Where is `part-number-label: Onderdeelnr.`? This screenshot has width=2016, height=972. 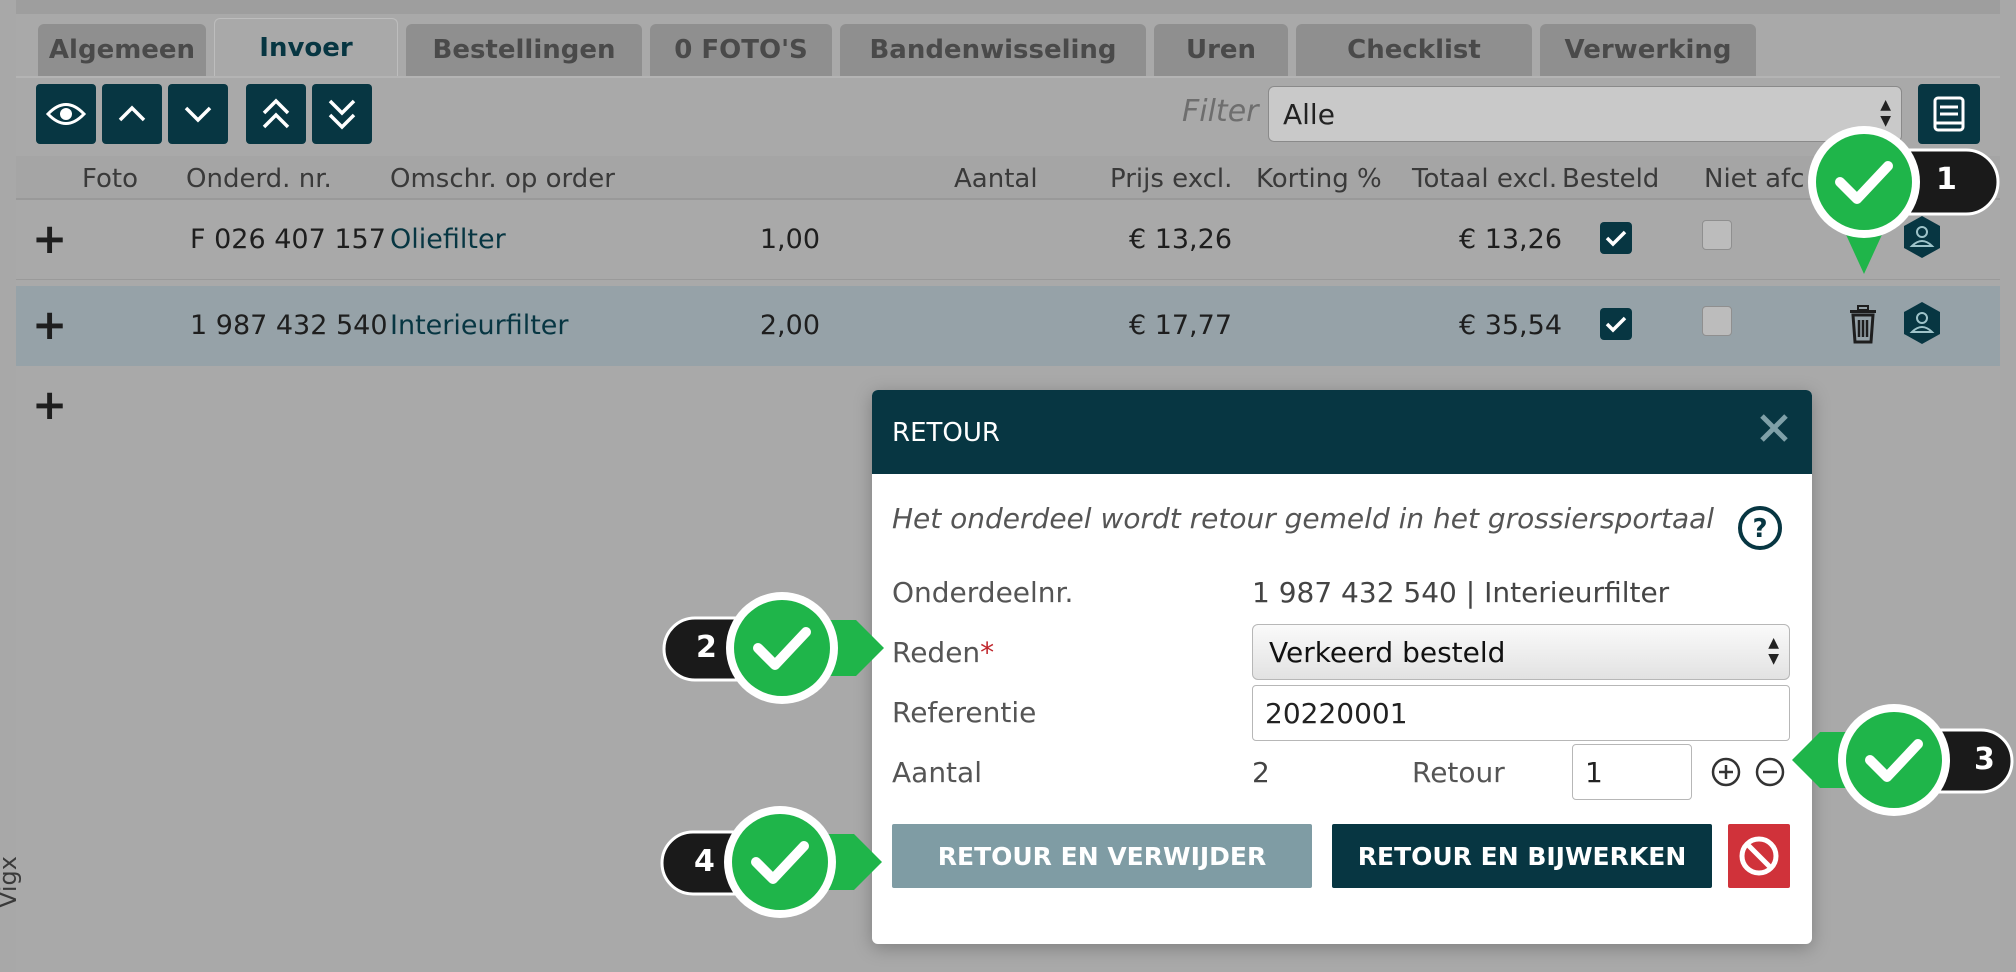
part-number-label: Onderdeelnr. is located at coordinates (983, 592).